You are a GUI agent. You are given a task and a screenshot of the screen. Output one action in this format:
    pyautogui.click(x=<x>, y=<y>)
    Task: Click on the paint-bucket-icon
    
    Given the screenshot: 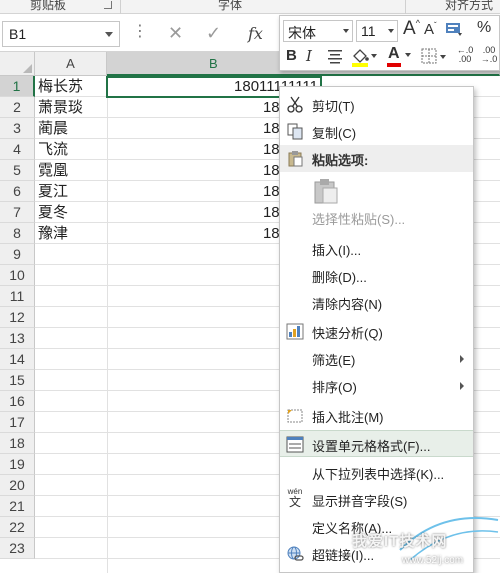 What is the action you would take?
    pyautogui.click(x=364, y=58)
    